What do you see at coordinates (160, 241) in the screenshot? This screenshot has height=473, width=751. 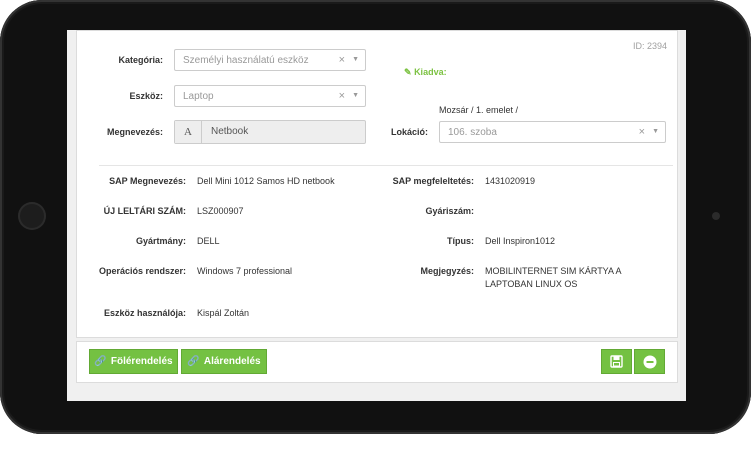 I see `manufacturer-label: Gyártmány:` at bounding box center [160, 241].